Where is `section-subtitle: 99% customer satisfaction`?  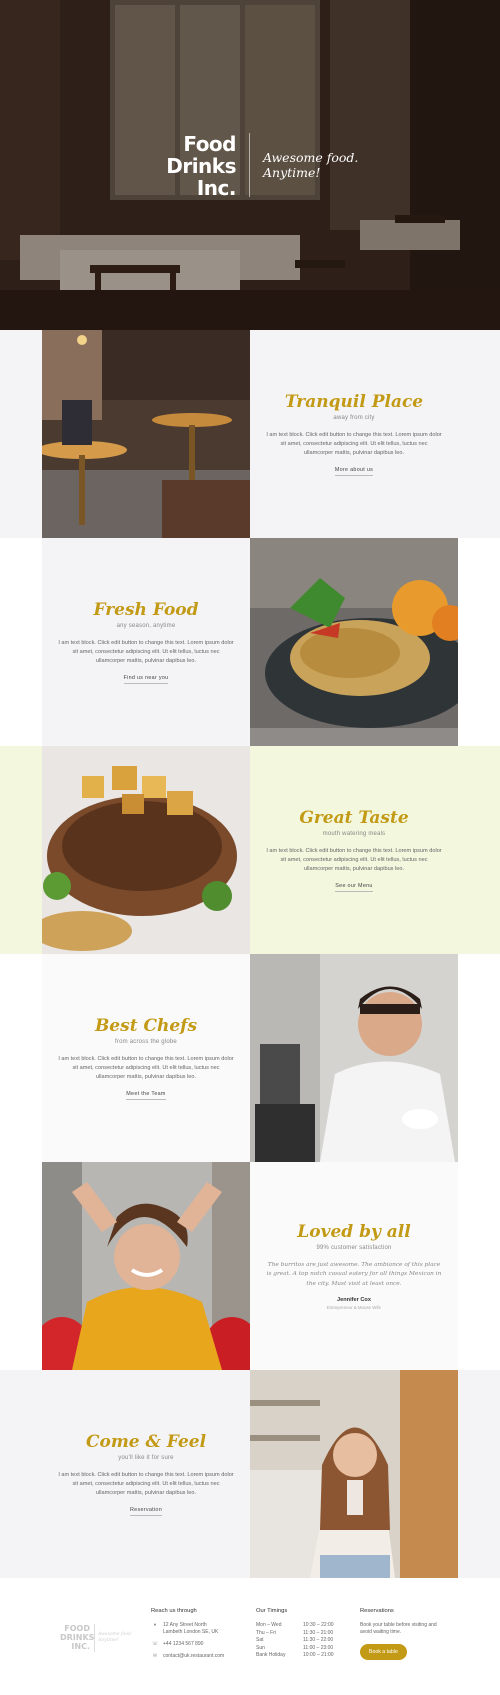 section-subtitle: 99% customer satisfaction is located at coordinates (354, 1247).